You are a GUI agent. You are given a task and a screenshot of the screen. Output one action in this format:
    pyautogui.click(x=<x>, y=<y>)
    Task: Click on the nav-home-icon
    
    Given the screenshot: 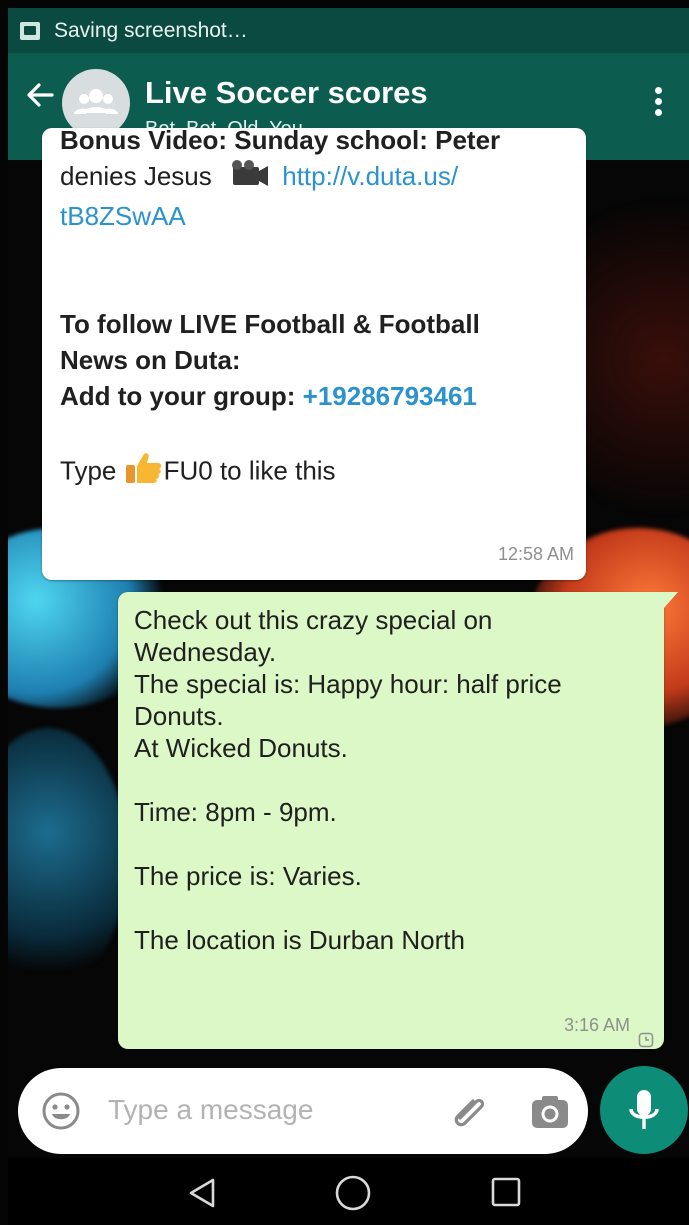 What is the action you would take?
    pyautogui.click(x=353, y=1193)
    